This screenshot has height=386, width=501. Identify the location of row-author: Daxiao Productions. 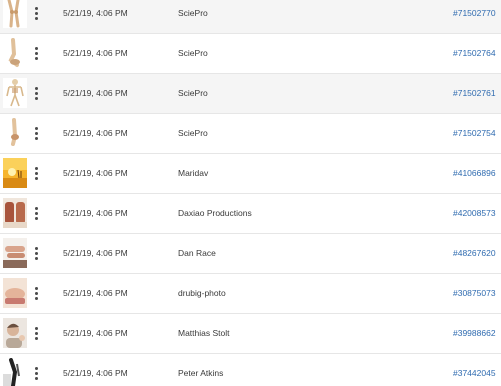
(215, 213).